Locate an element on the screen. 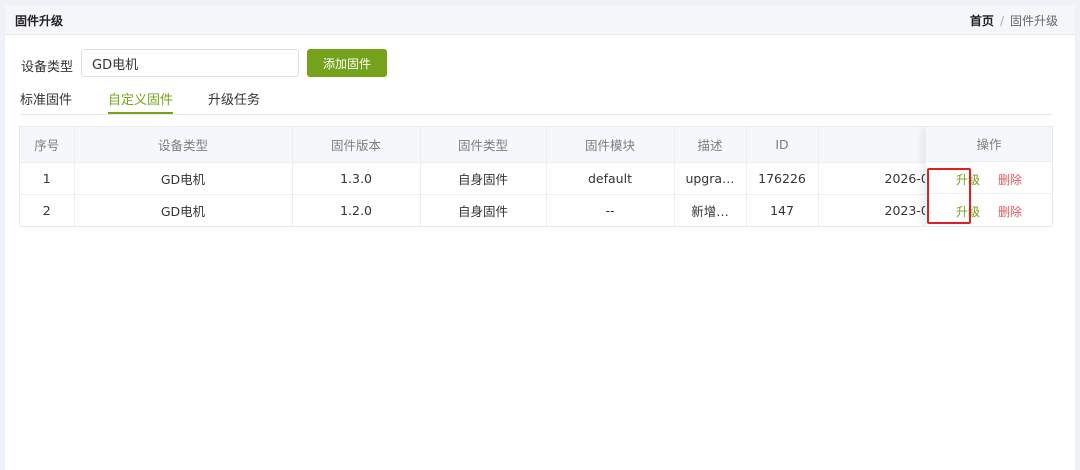 The width and height of the screenshot is (1080, 470). cell-index: 1 is located at coordinates (47, 178).